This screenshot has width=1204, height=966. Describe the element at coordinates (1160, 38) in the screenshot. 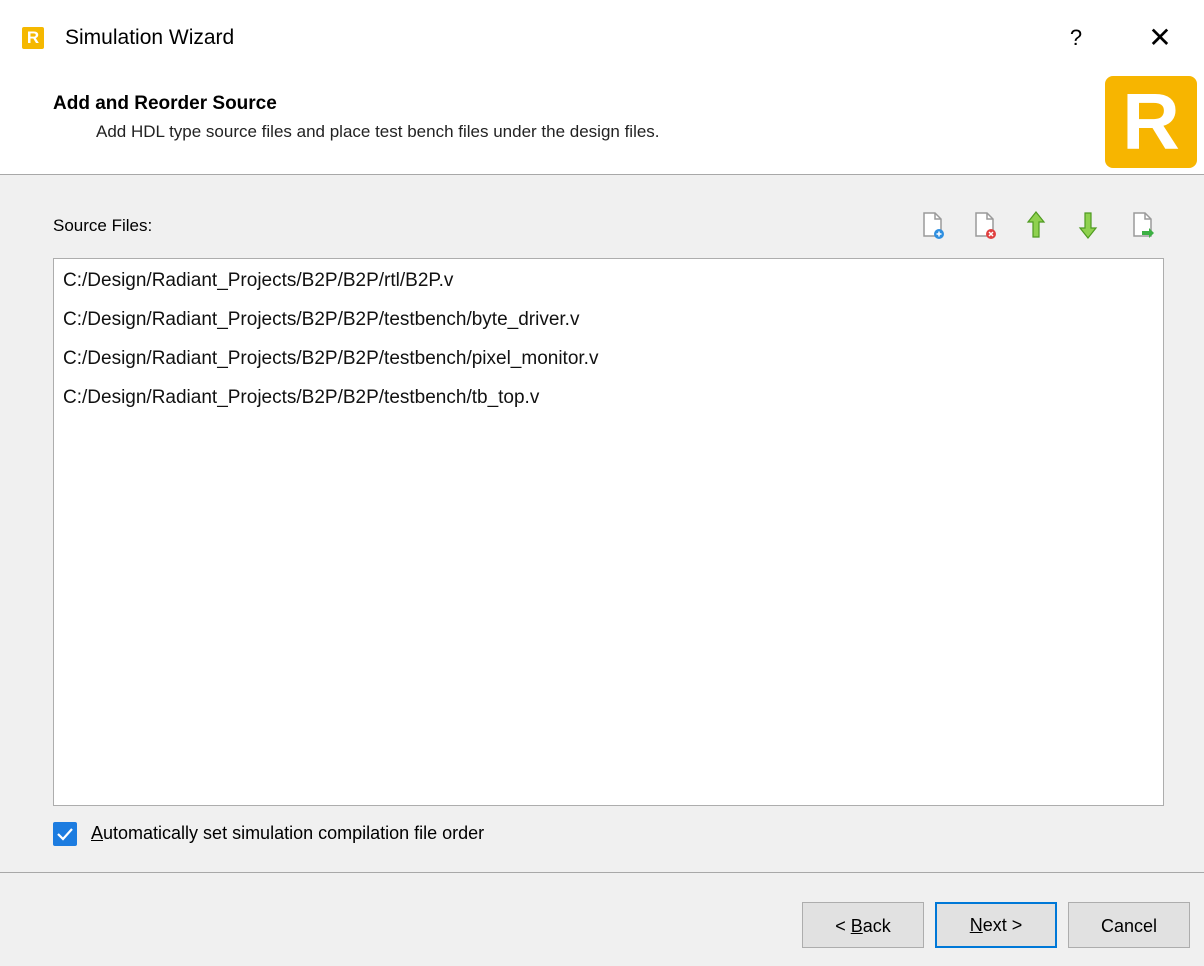

I see `close-button: ✕` at that location.